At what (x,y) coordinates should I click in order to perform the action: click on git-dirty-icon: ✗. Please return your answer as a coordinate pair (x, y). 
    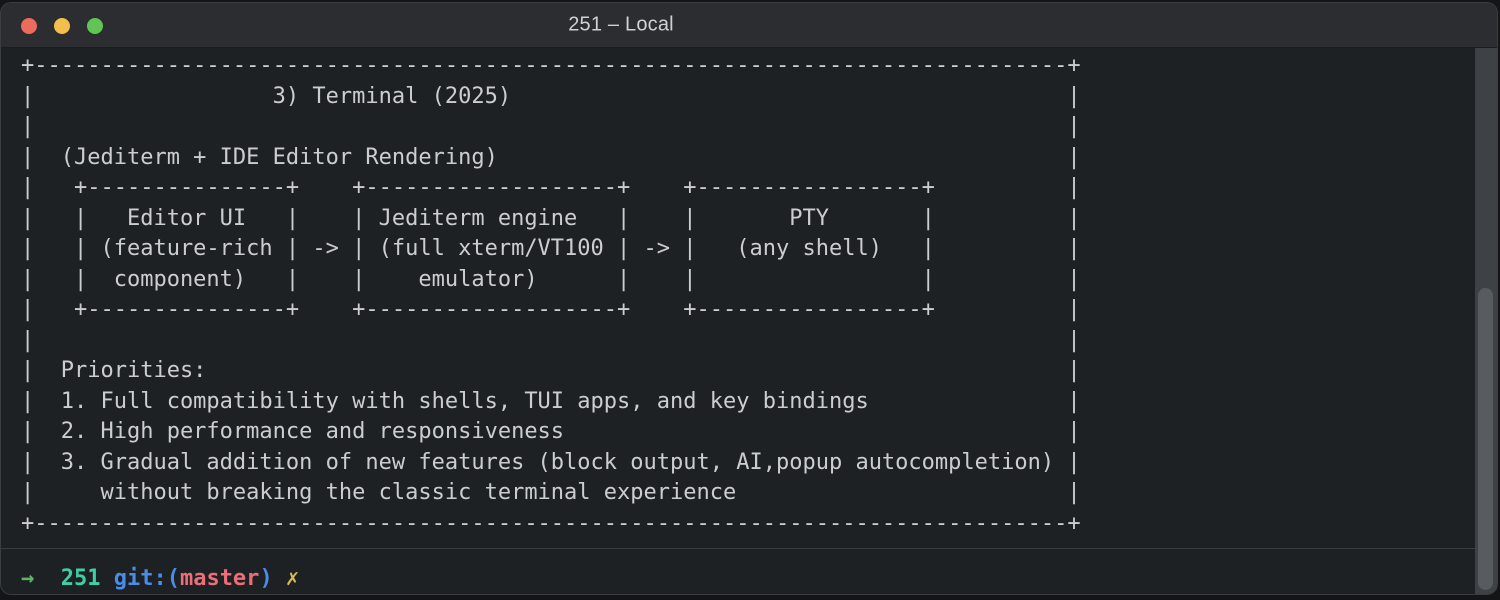
    Looking at the image, I should click on (292, 578).